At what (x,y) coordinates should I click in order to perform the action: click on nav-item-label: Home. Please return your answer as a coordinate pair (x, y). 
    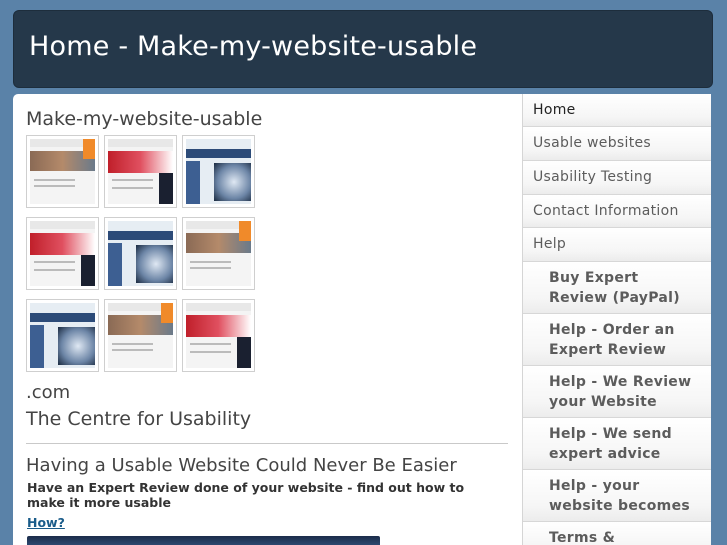
    Looking at the image, I should click on (554, 110).